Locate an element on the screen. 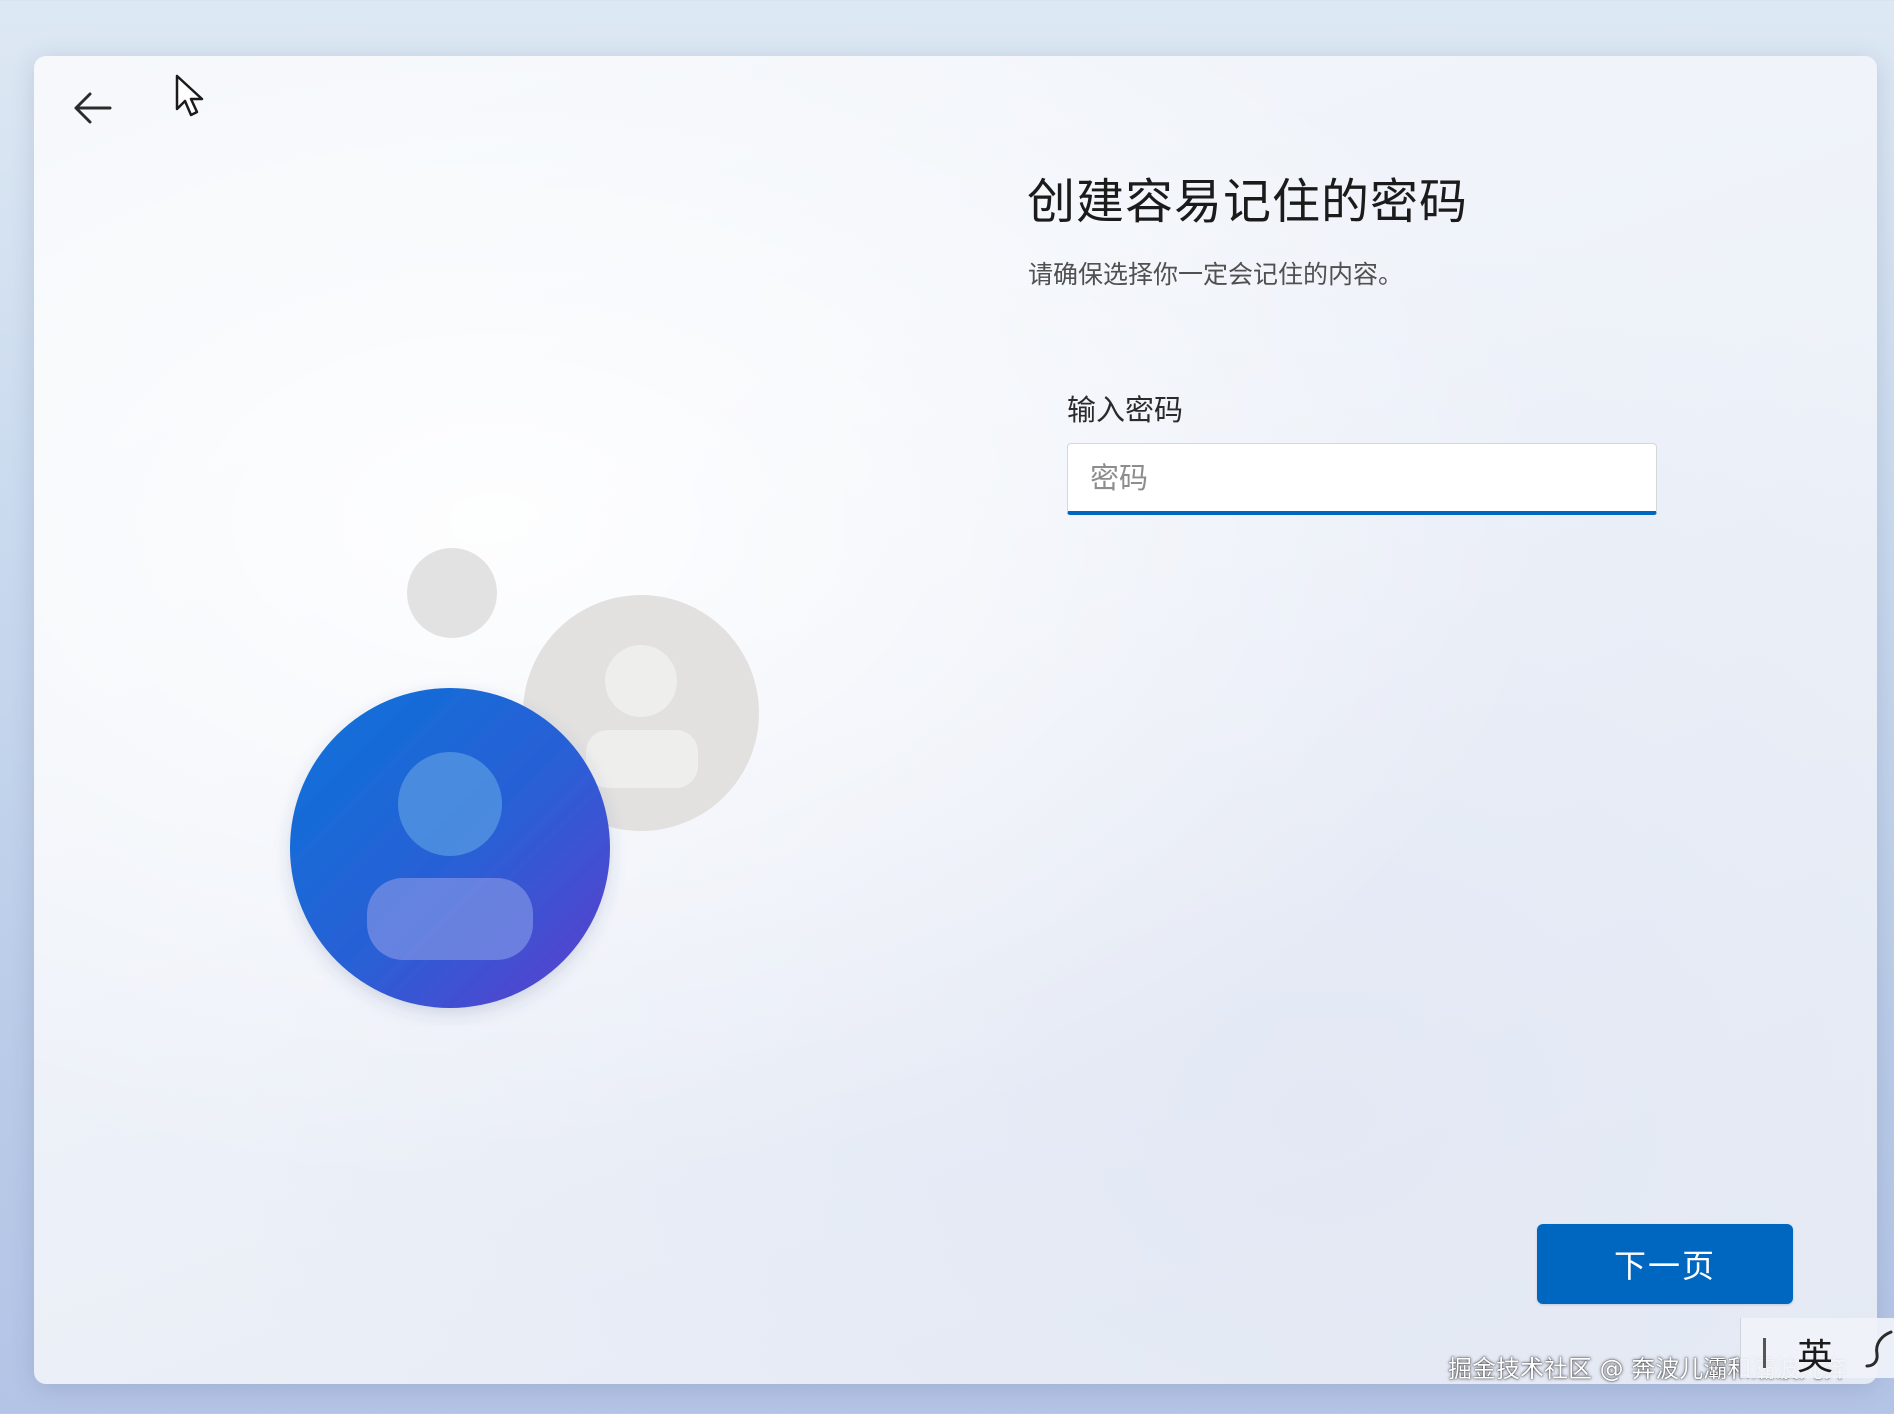 The width and height of the screenshot is (1894, 1414). primary-avatar is located at coordinates (450, 848).